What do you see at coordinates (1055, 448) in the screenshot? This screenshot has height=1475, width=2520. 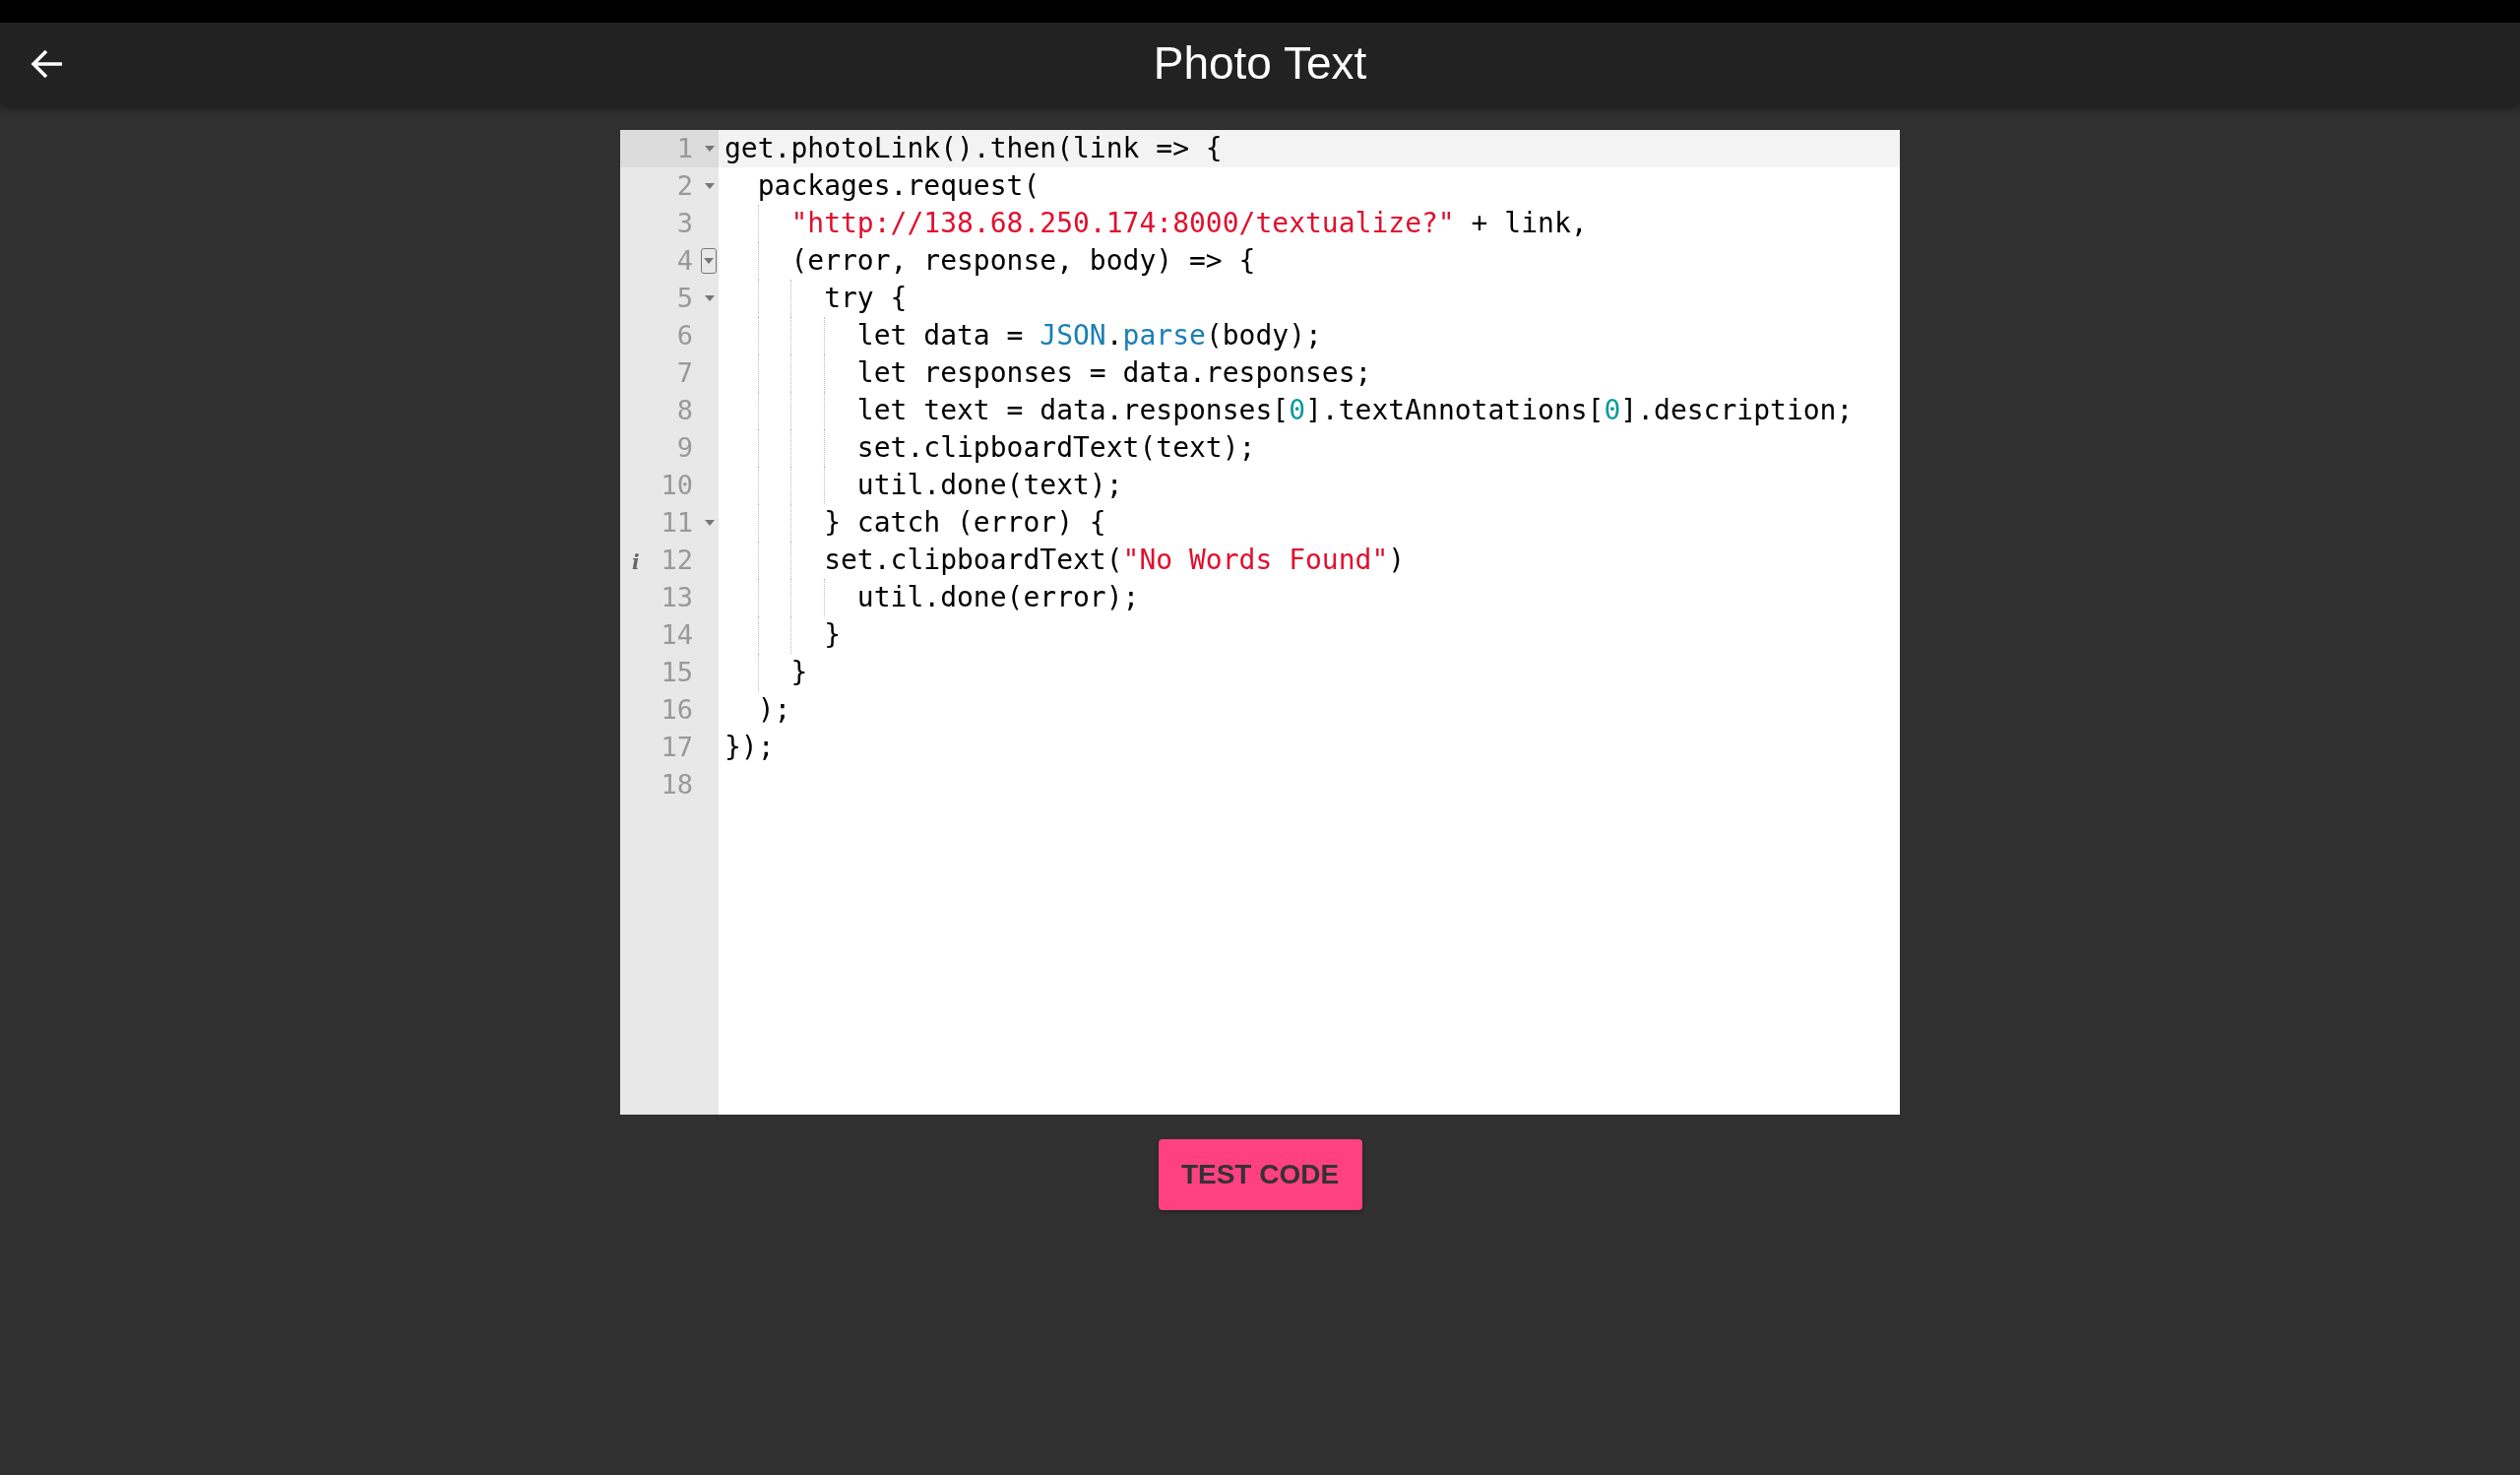 I see `code-line: set.clipboardText(text);` at bounding box center [1055, 448].